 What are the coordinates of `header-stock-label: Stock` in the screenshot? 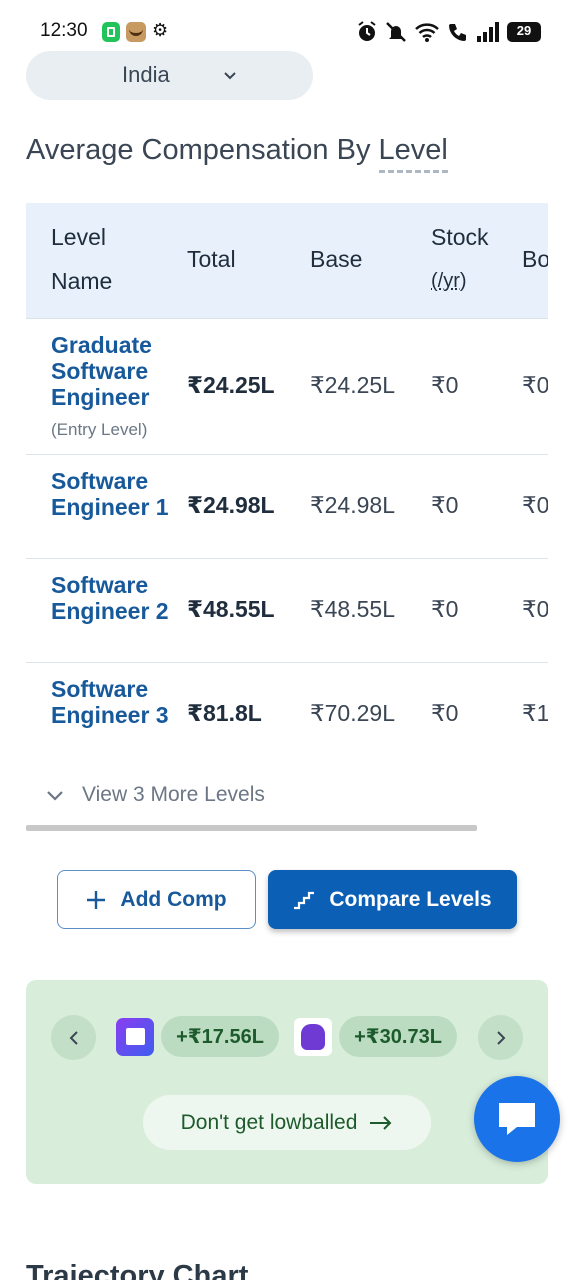 It's located at (460, 237).